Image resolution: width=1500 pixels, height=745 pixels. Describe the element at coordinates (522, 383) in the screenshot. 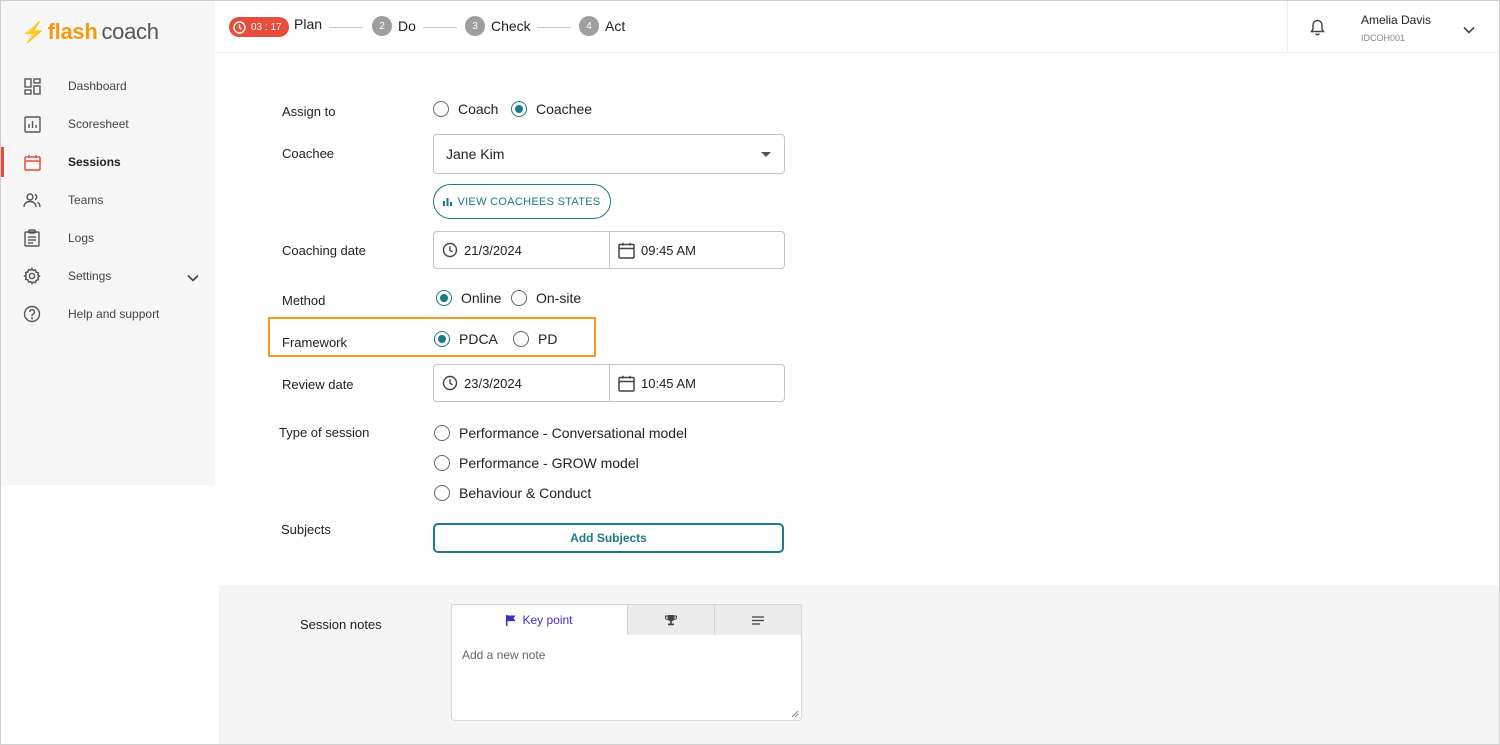

I see `review-date-input: 23/3/2024` at that location.